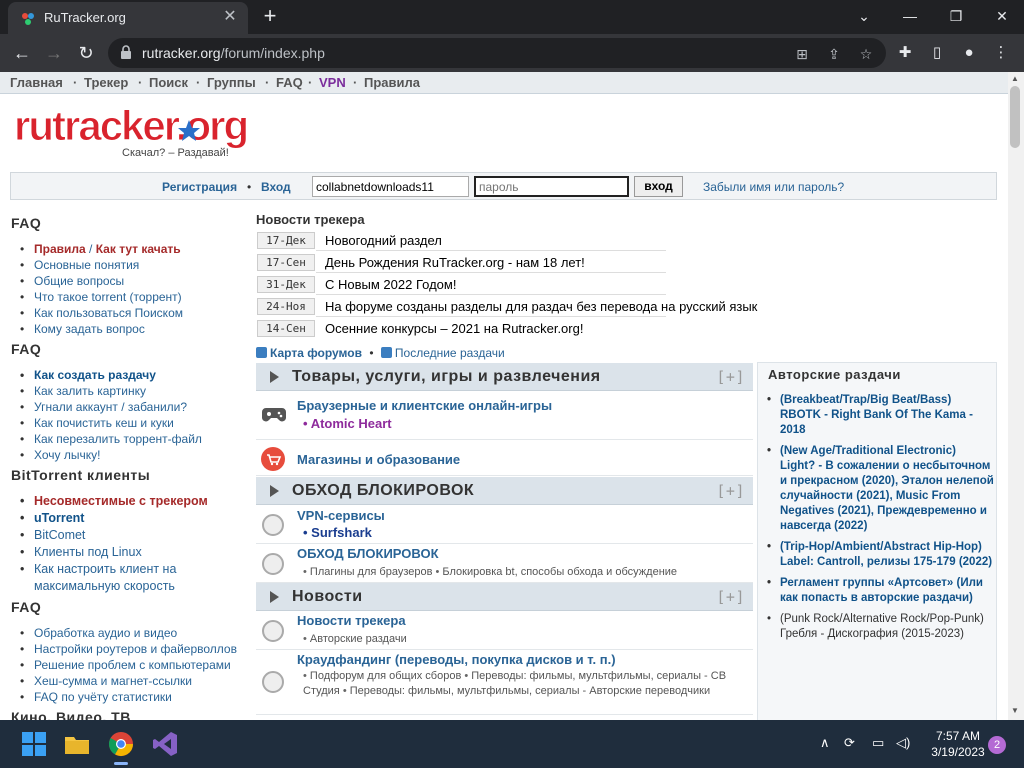  I want to click on forum-title: Новости трекера, so click(351, 620).